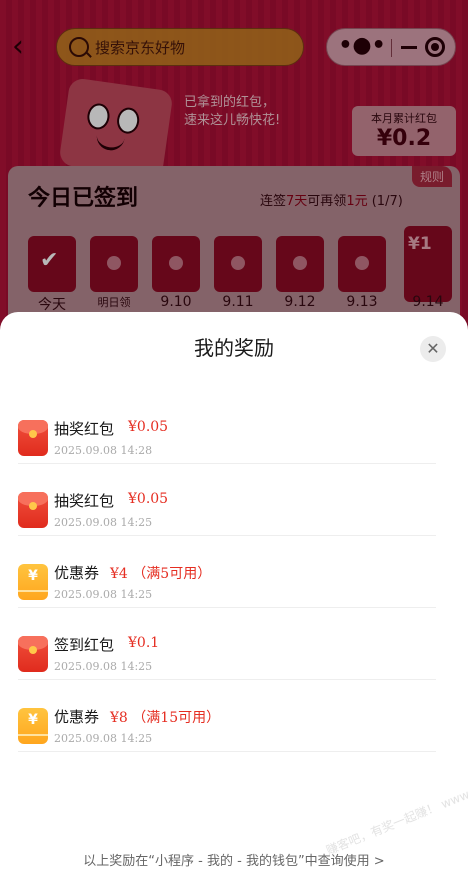 The width and height of the screenshot is (468, 880). I want to click on reward-amount: ¥0.1, so click(144, 643).